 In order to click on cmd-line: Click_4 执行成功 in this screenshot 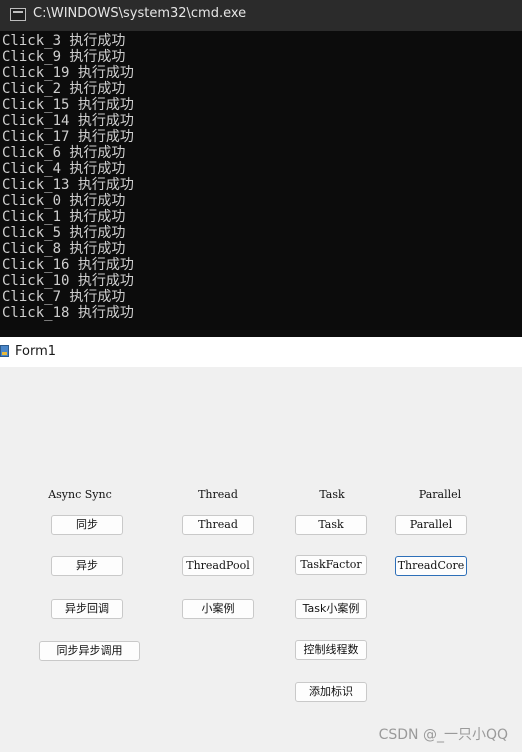, I will do `click(64, 169)`.